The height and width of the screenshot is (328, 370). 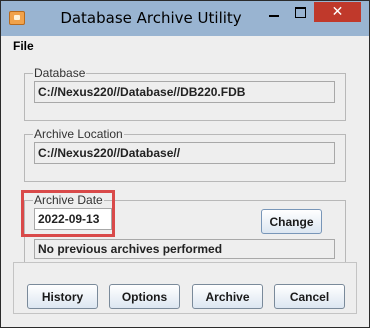 I want to click on options-button: Options, so click(x=144, y=296).